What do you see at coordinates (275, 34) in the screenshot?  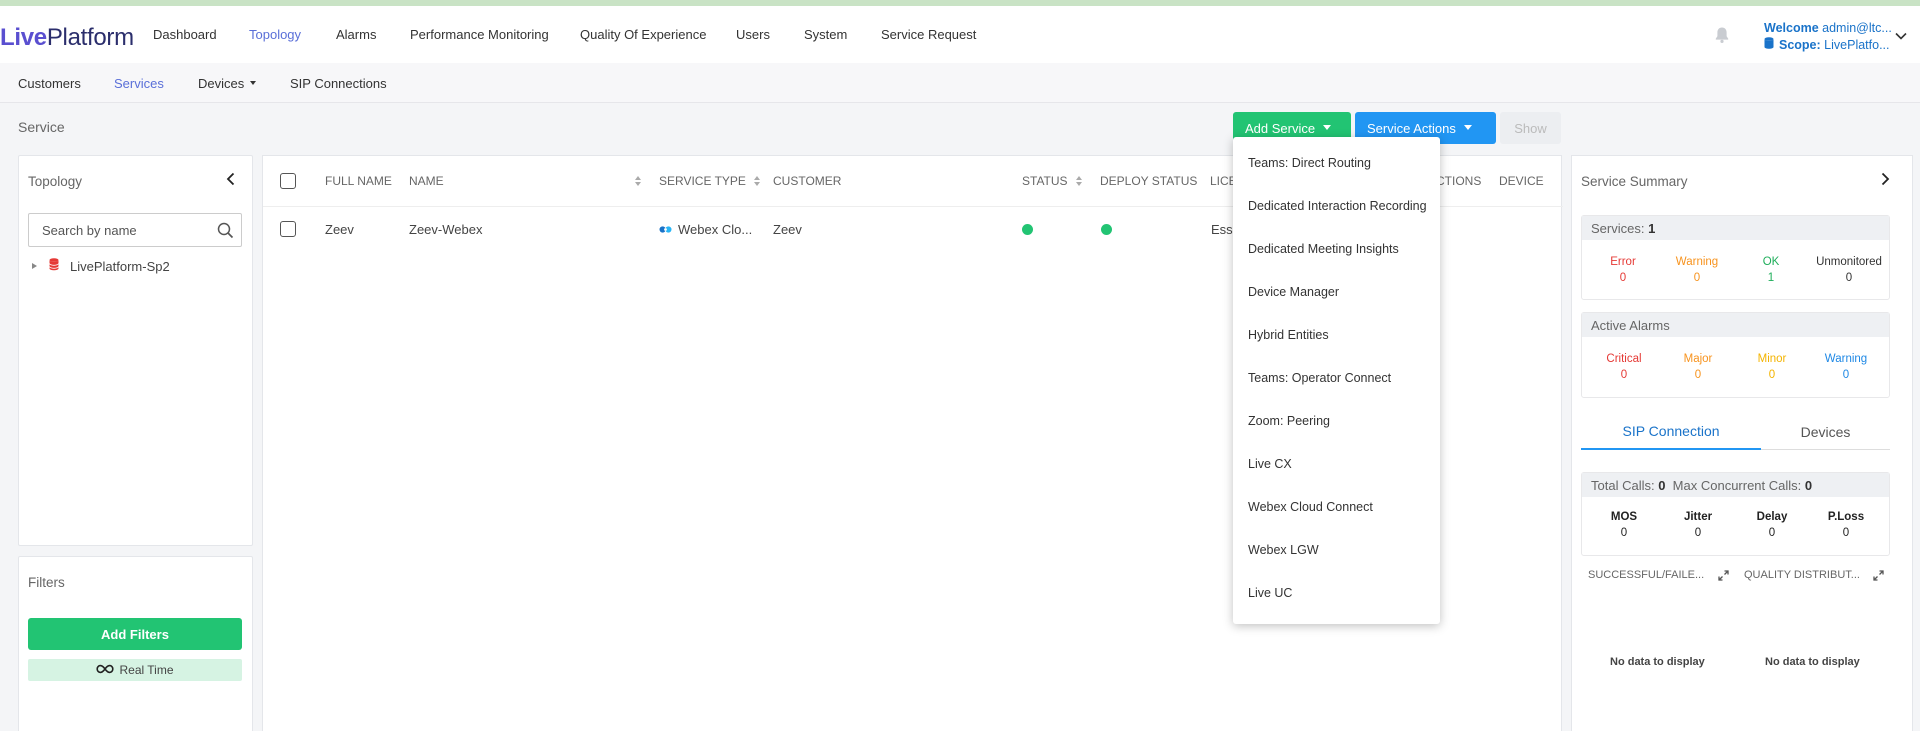 I see `nav-topology: Topology` at bounding box center [275, 34].